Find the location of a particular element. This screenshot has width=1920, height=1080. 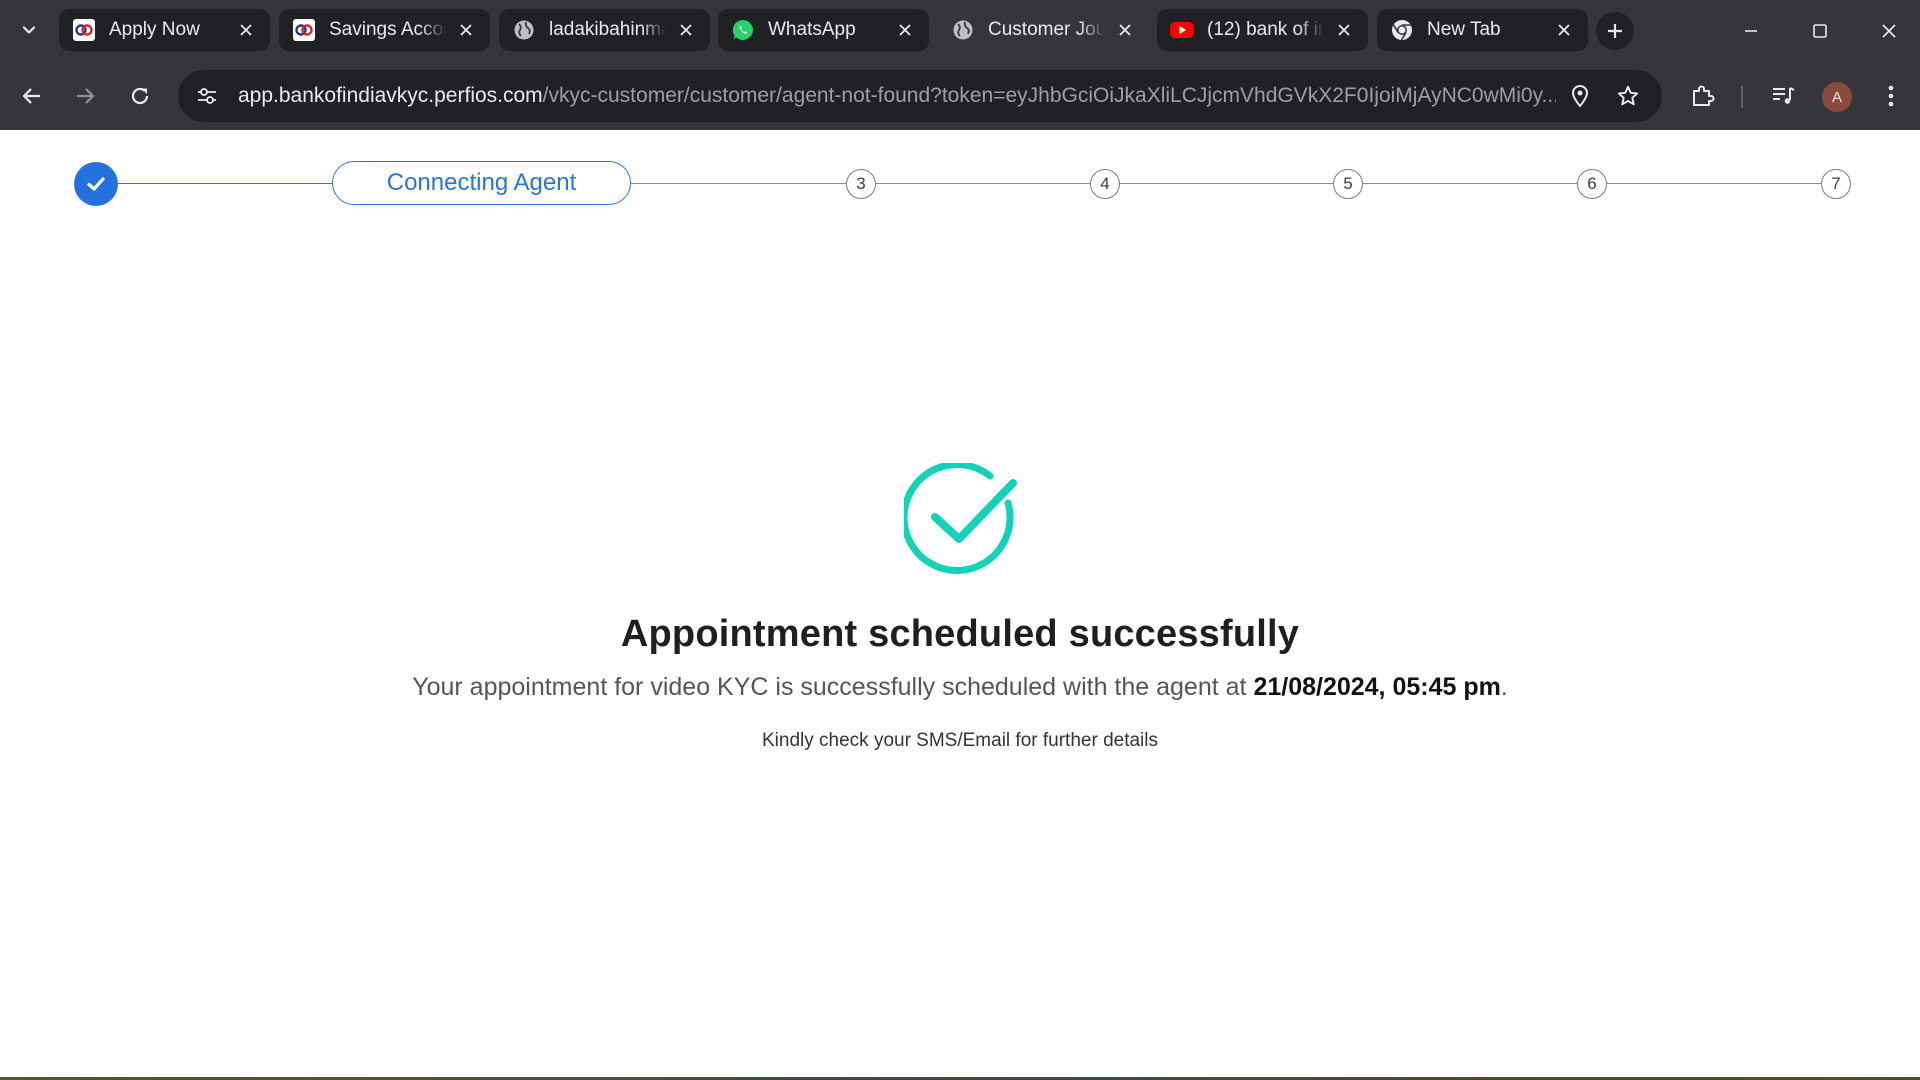

checkmark-icon is located at coordinates (96, 184).